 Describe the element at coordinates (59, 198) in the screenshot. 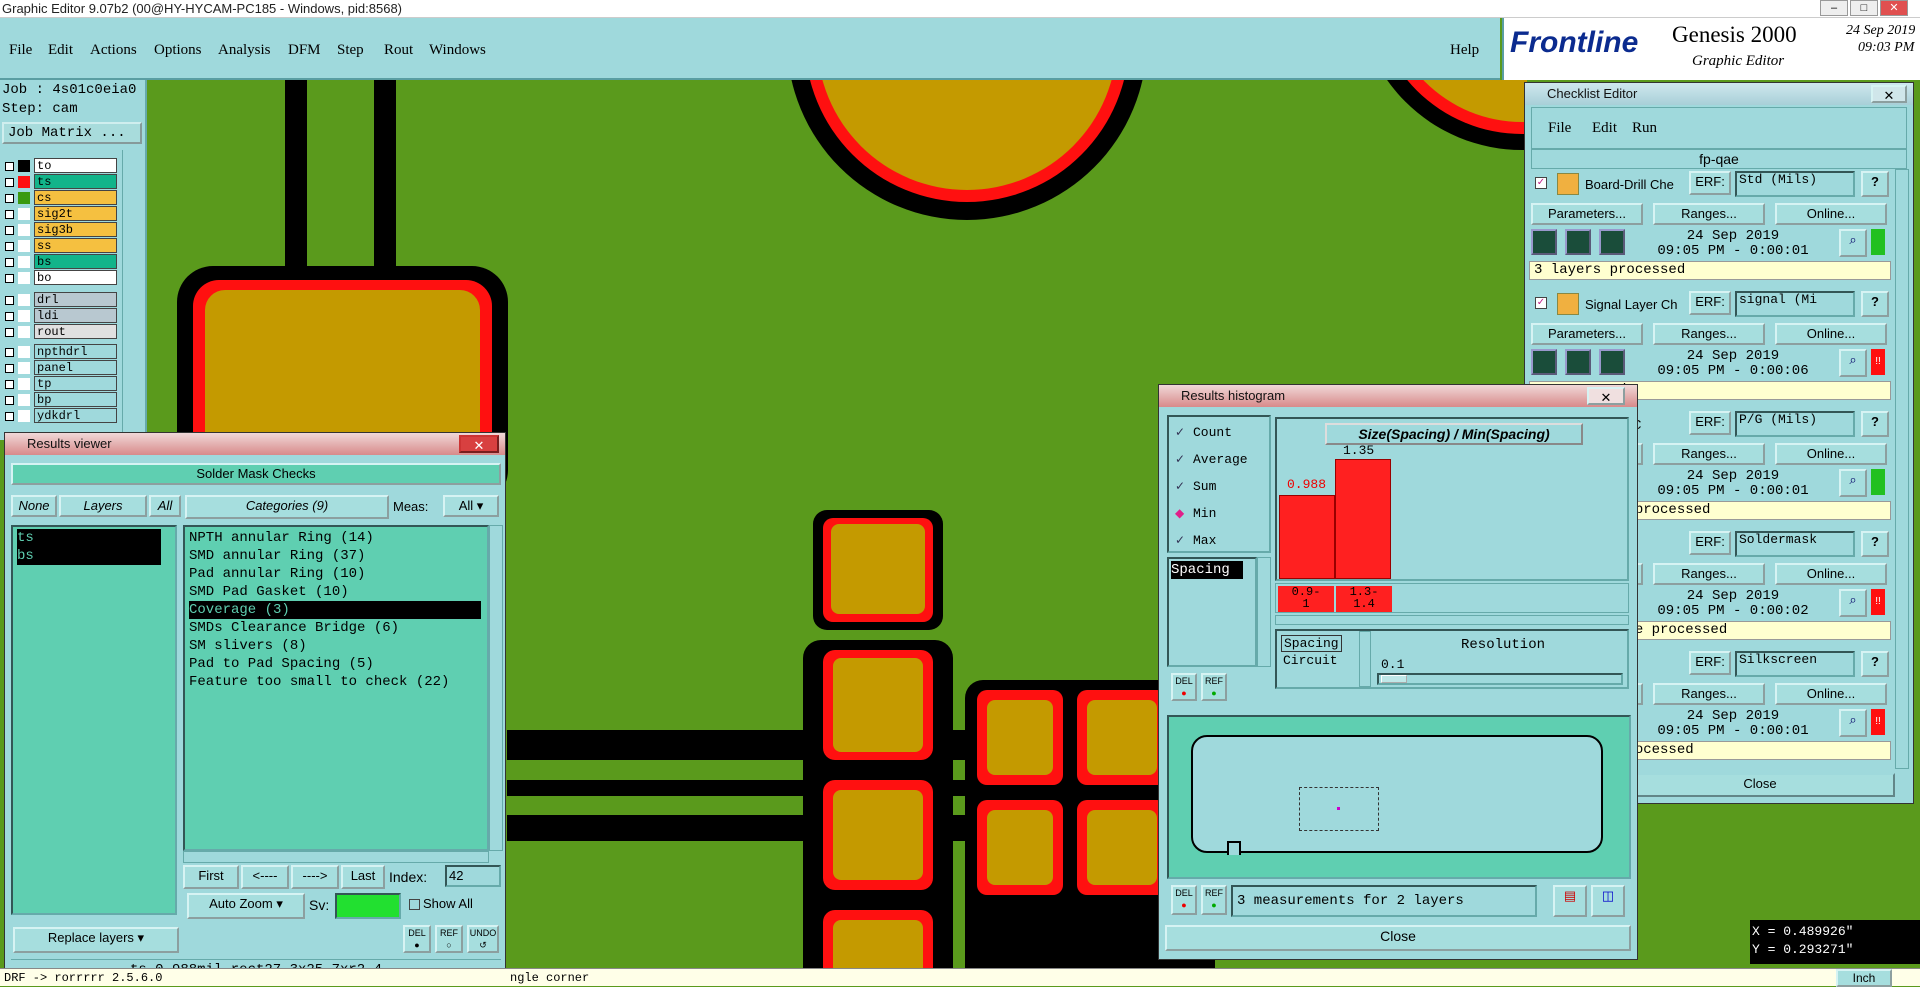

I see `layer-row-cs: cs` at that location.